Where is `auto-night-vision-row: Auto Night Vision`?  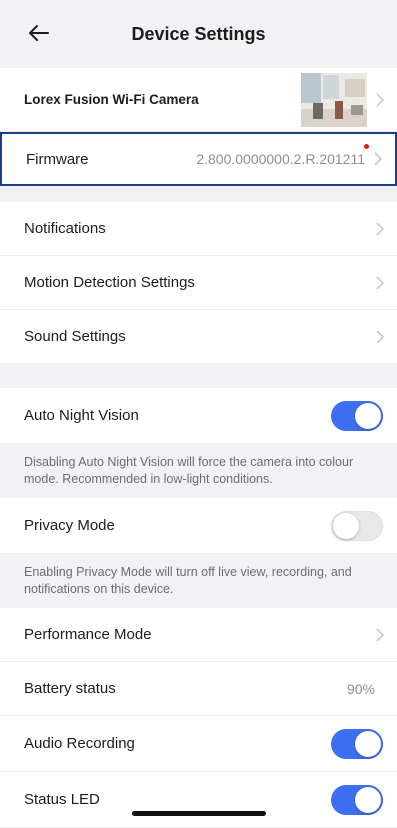 auto-night-vision-row: Auto Night Vision is located at coordinates (198, 416).